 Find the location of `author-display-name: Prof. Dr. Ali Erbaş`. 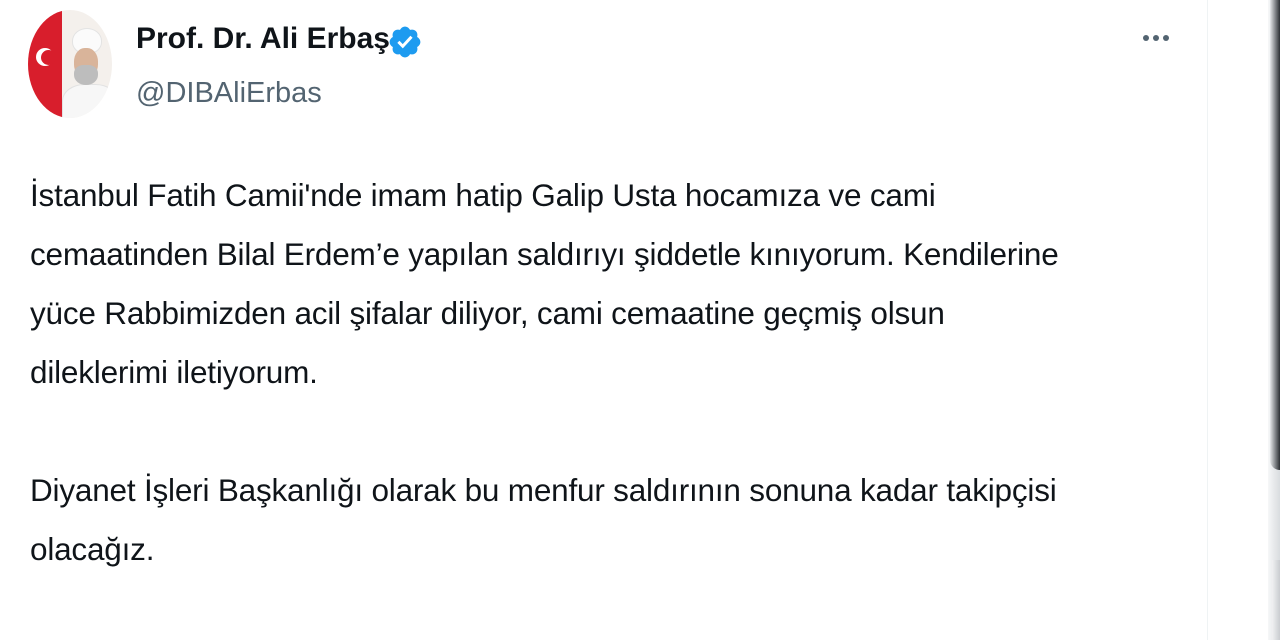

author-display-name: Prof. Dr. Ali Erbaş is located at coordinates (263, 39).